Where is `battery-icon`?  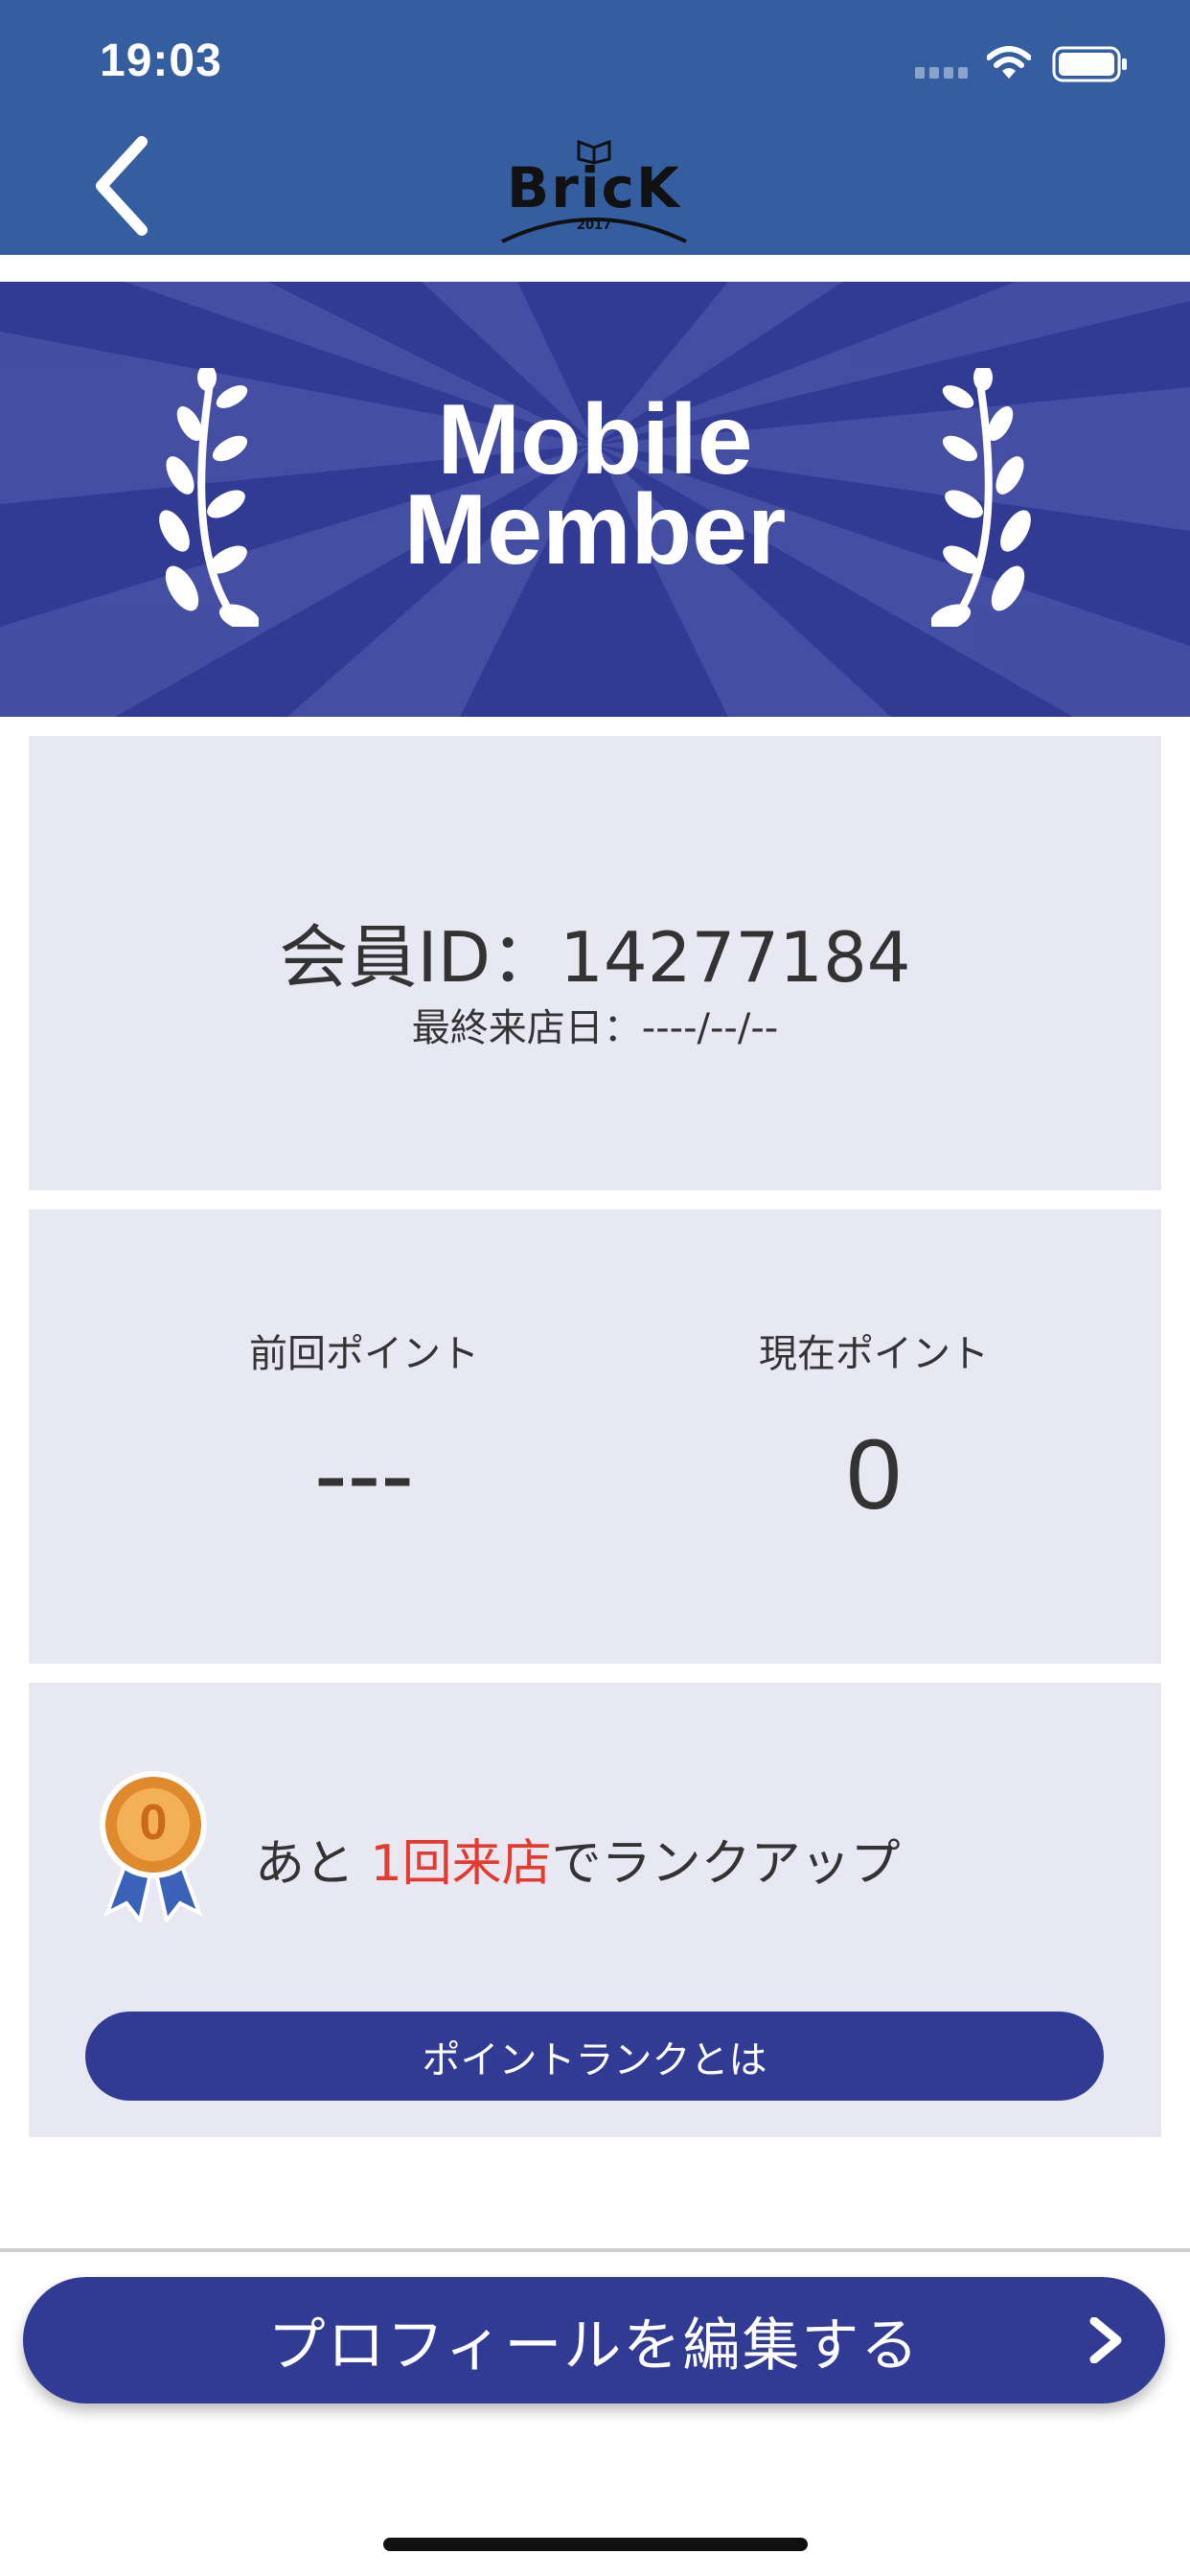
battery-icon is located at coordinates (1090, 64).